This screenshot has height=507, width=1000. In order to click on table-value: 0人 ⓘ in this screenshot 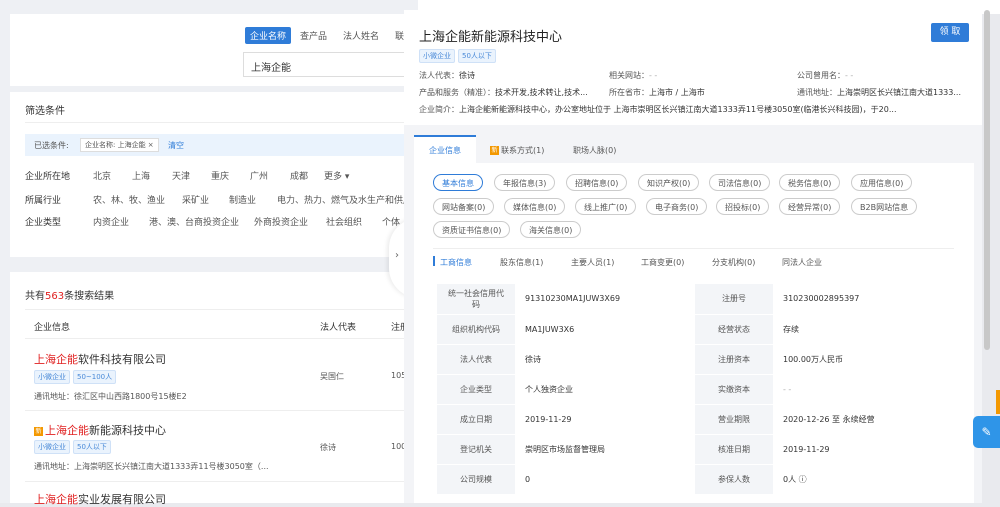, I will do `click(863, 479)`.